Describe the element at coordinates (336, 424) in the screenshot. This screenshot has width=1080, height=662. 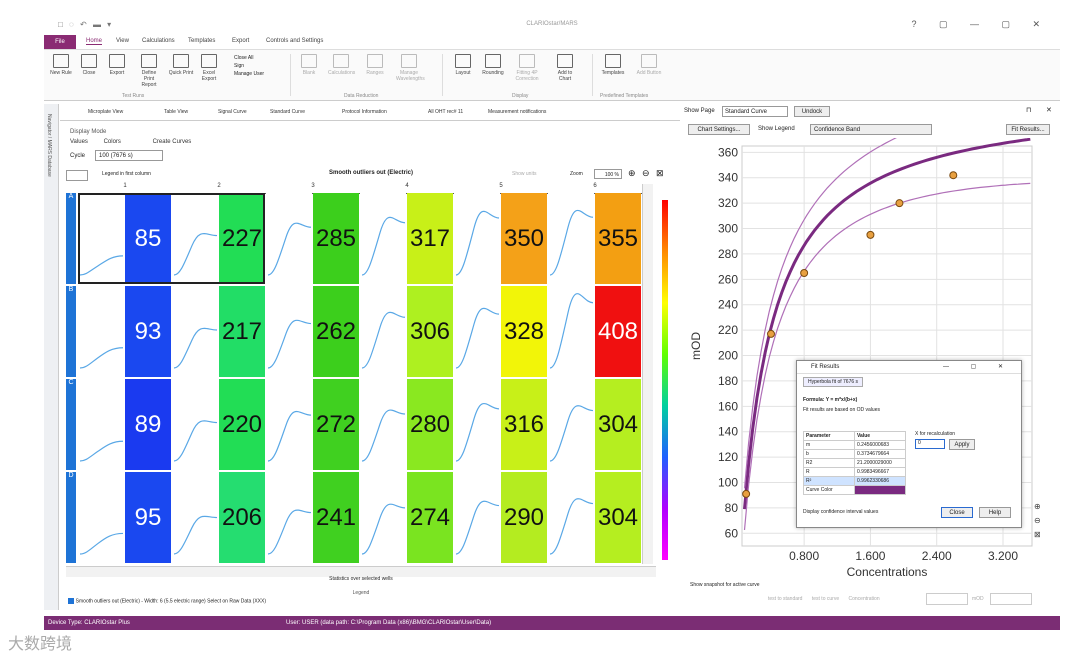
I see `well-value: 272` at that location.